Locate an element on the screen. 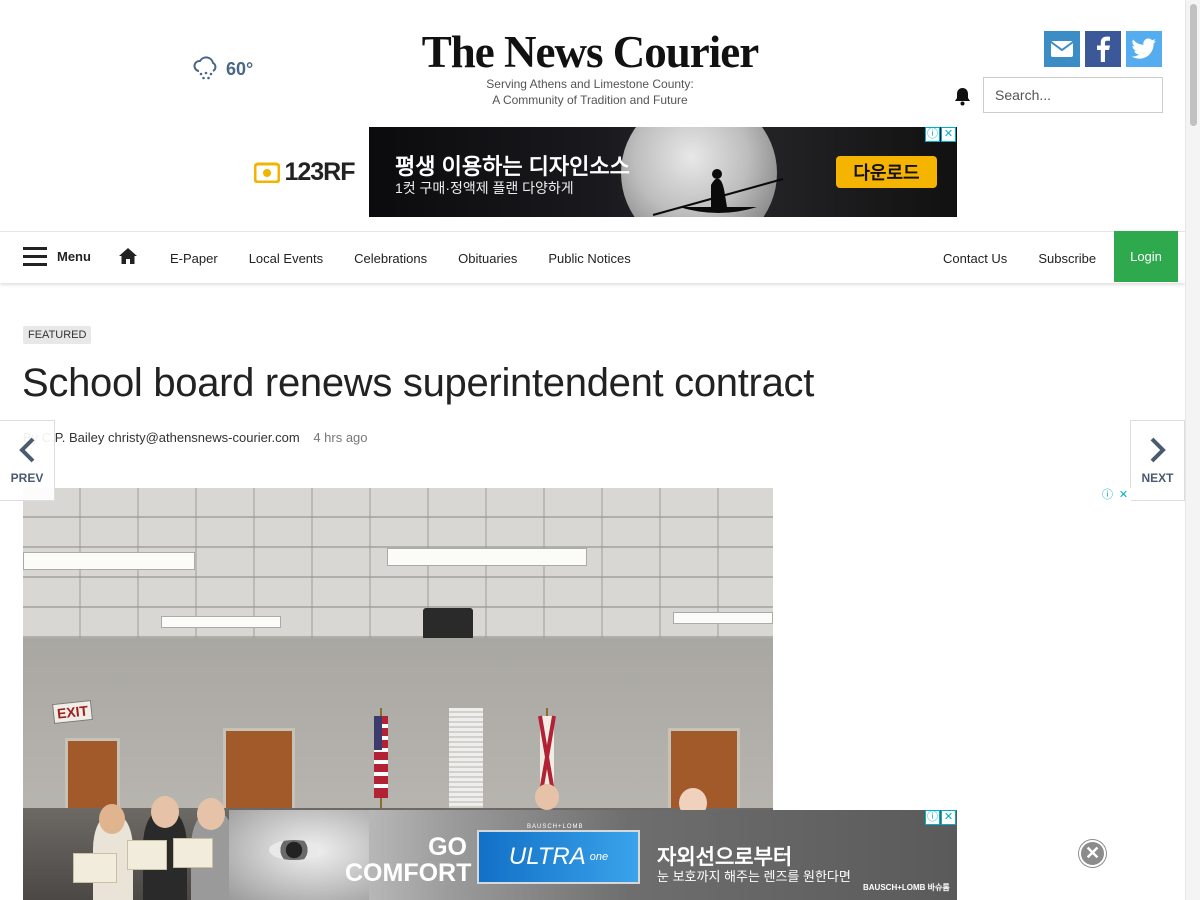 The height and width of the screenshot is (900, 1200). ad-kr-sub: 눈 보호까지 해주는 렌즈를 원한다면 is located at coordinates (754, 876).